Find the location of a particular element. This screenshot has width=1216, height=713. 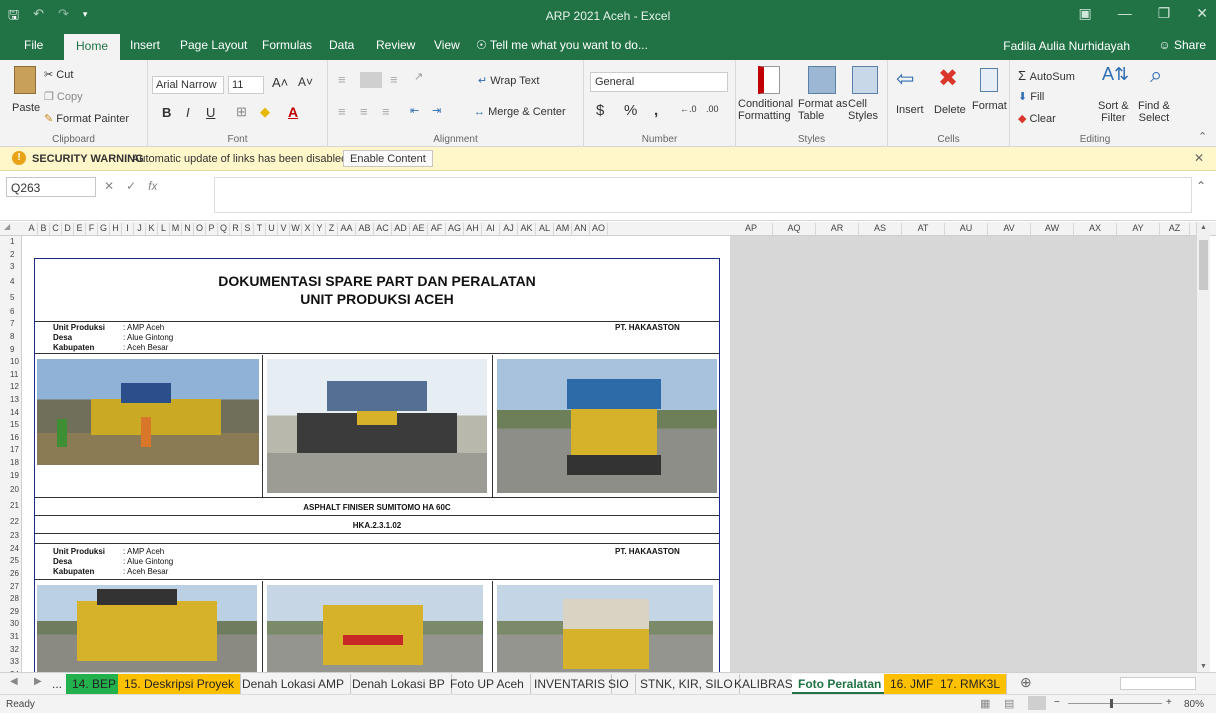

column-header: T is located at coordinates (260, 229).